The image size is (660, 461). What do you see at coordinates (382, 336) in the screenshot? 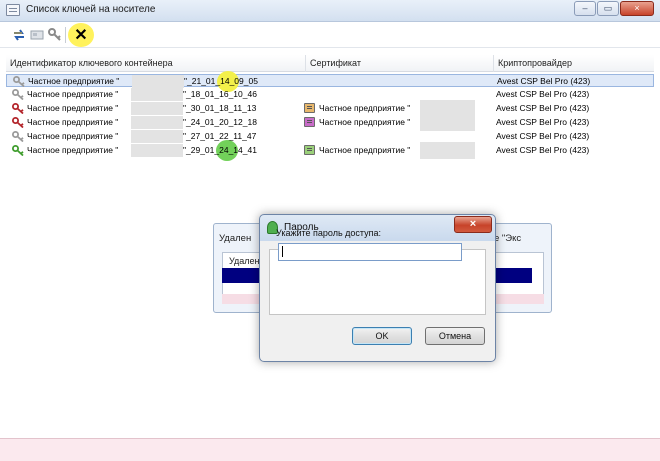
I see `ok-button: OK` at bounding box center [382, 336].